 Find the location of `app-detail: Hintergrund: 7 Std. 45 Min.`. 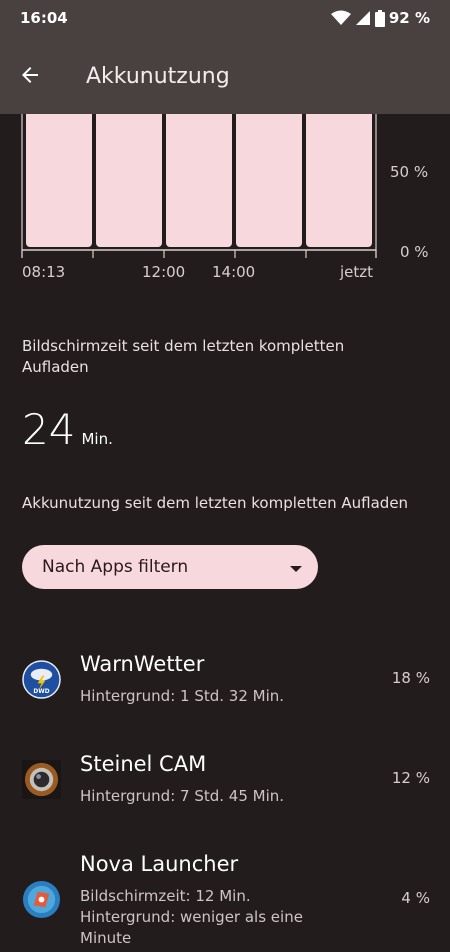

app-detail: Hintergrund: 7 Std. 45 Min. is located at coordinates (182, 796).